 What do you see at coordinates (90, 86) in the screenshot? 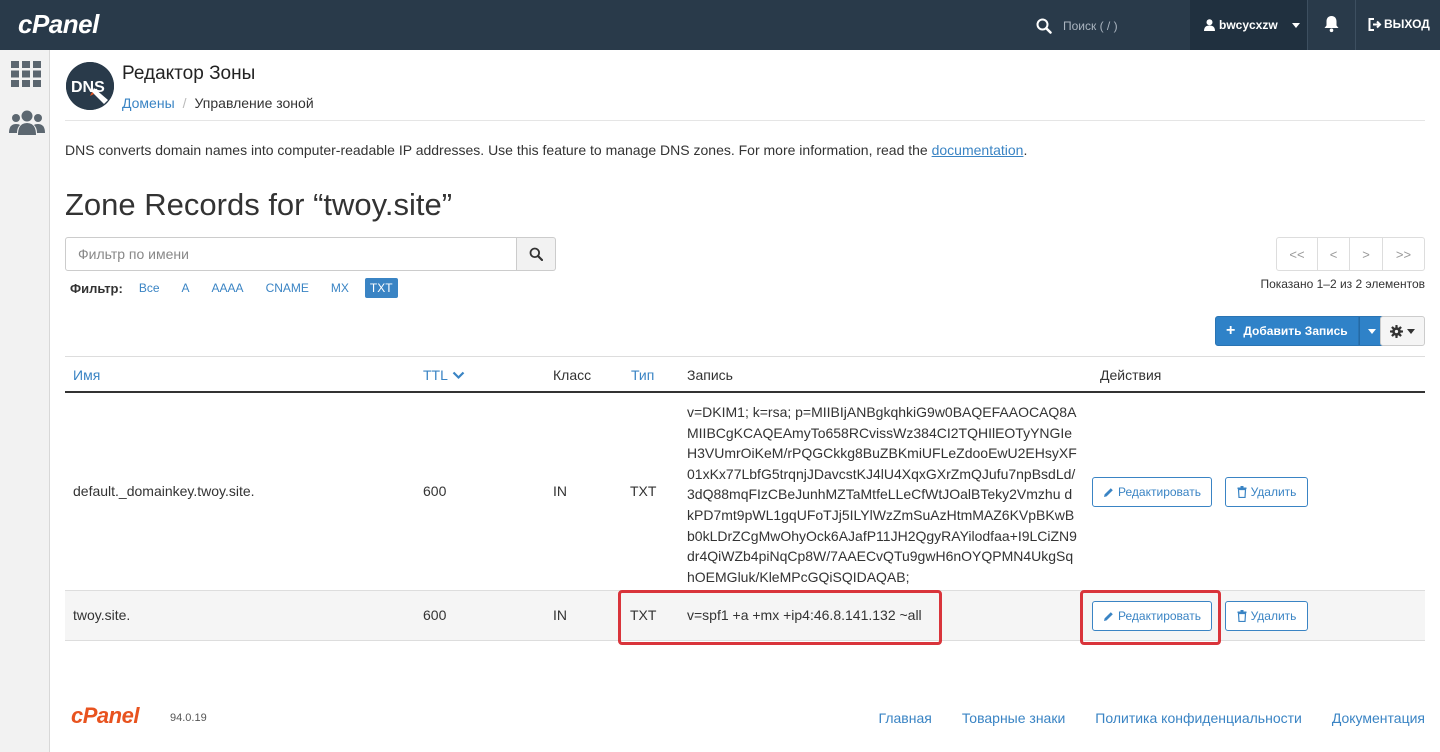
I see `dns-zone-editor-icon: DNS` at bounding box center [90, 86].